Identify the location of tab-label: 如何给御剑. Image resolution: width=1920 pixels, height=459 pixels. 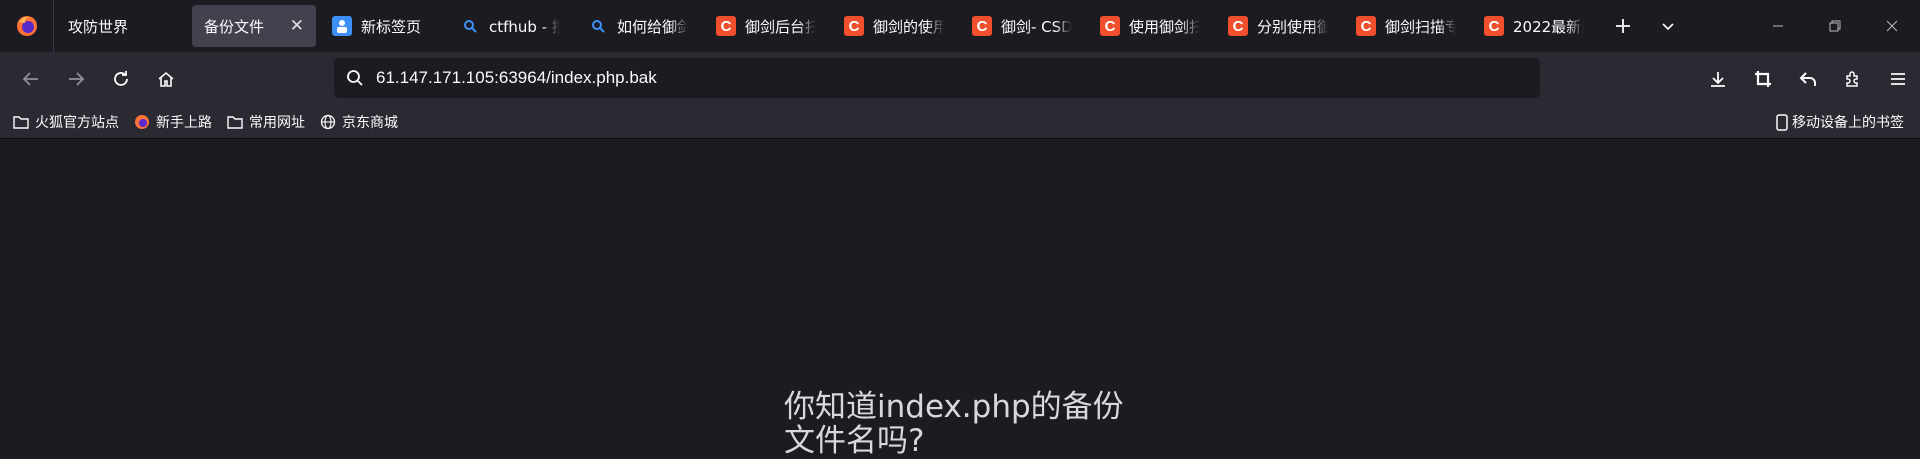
(652, 26).